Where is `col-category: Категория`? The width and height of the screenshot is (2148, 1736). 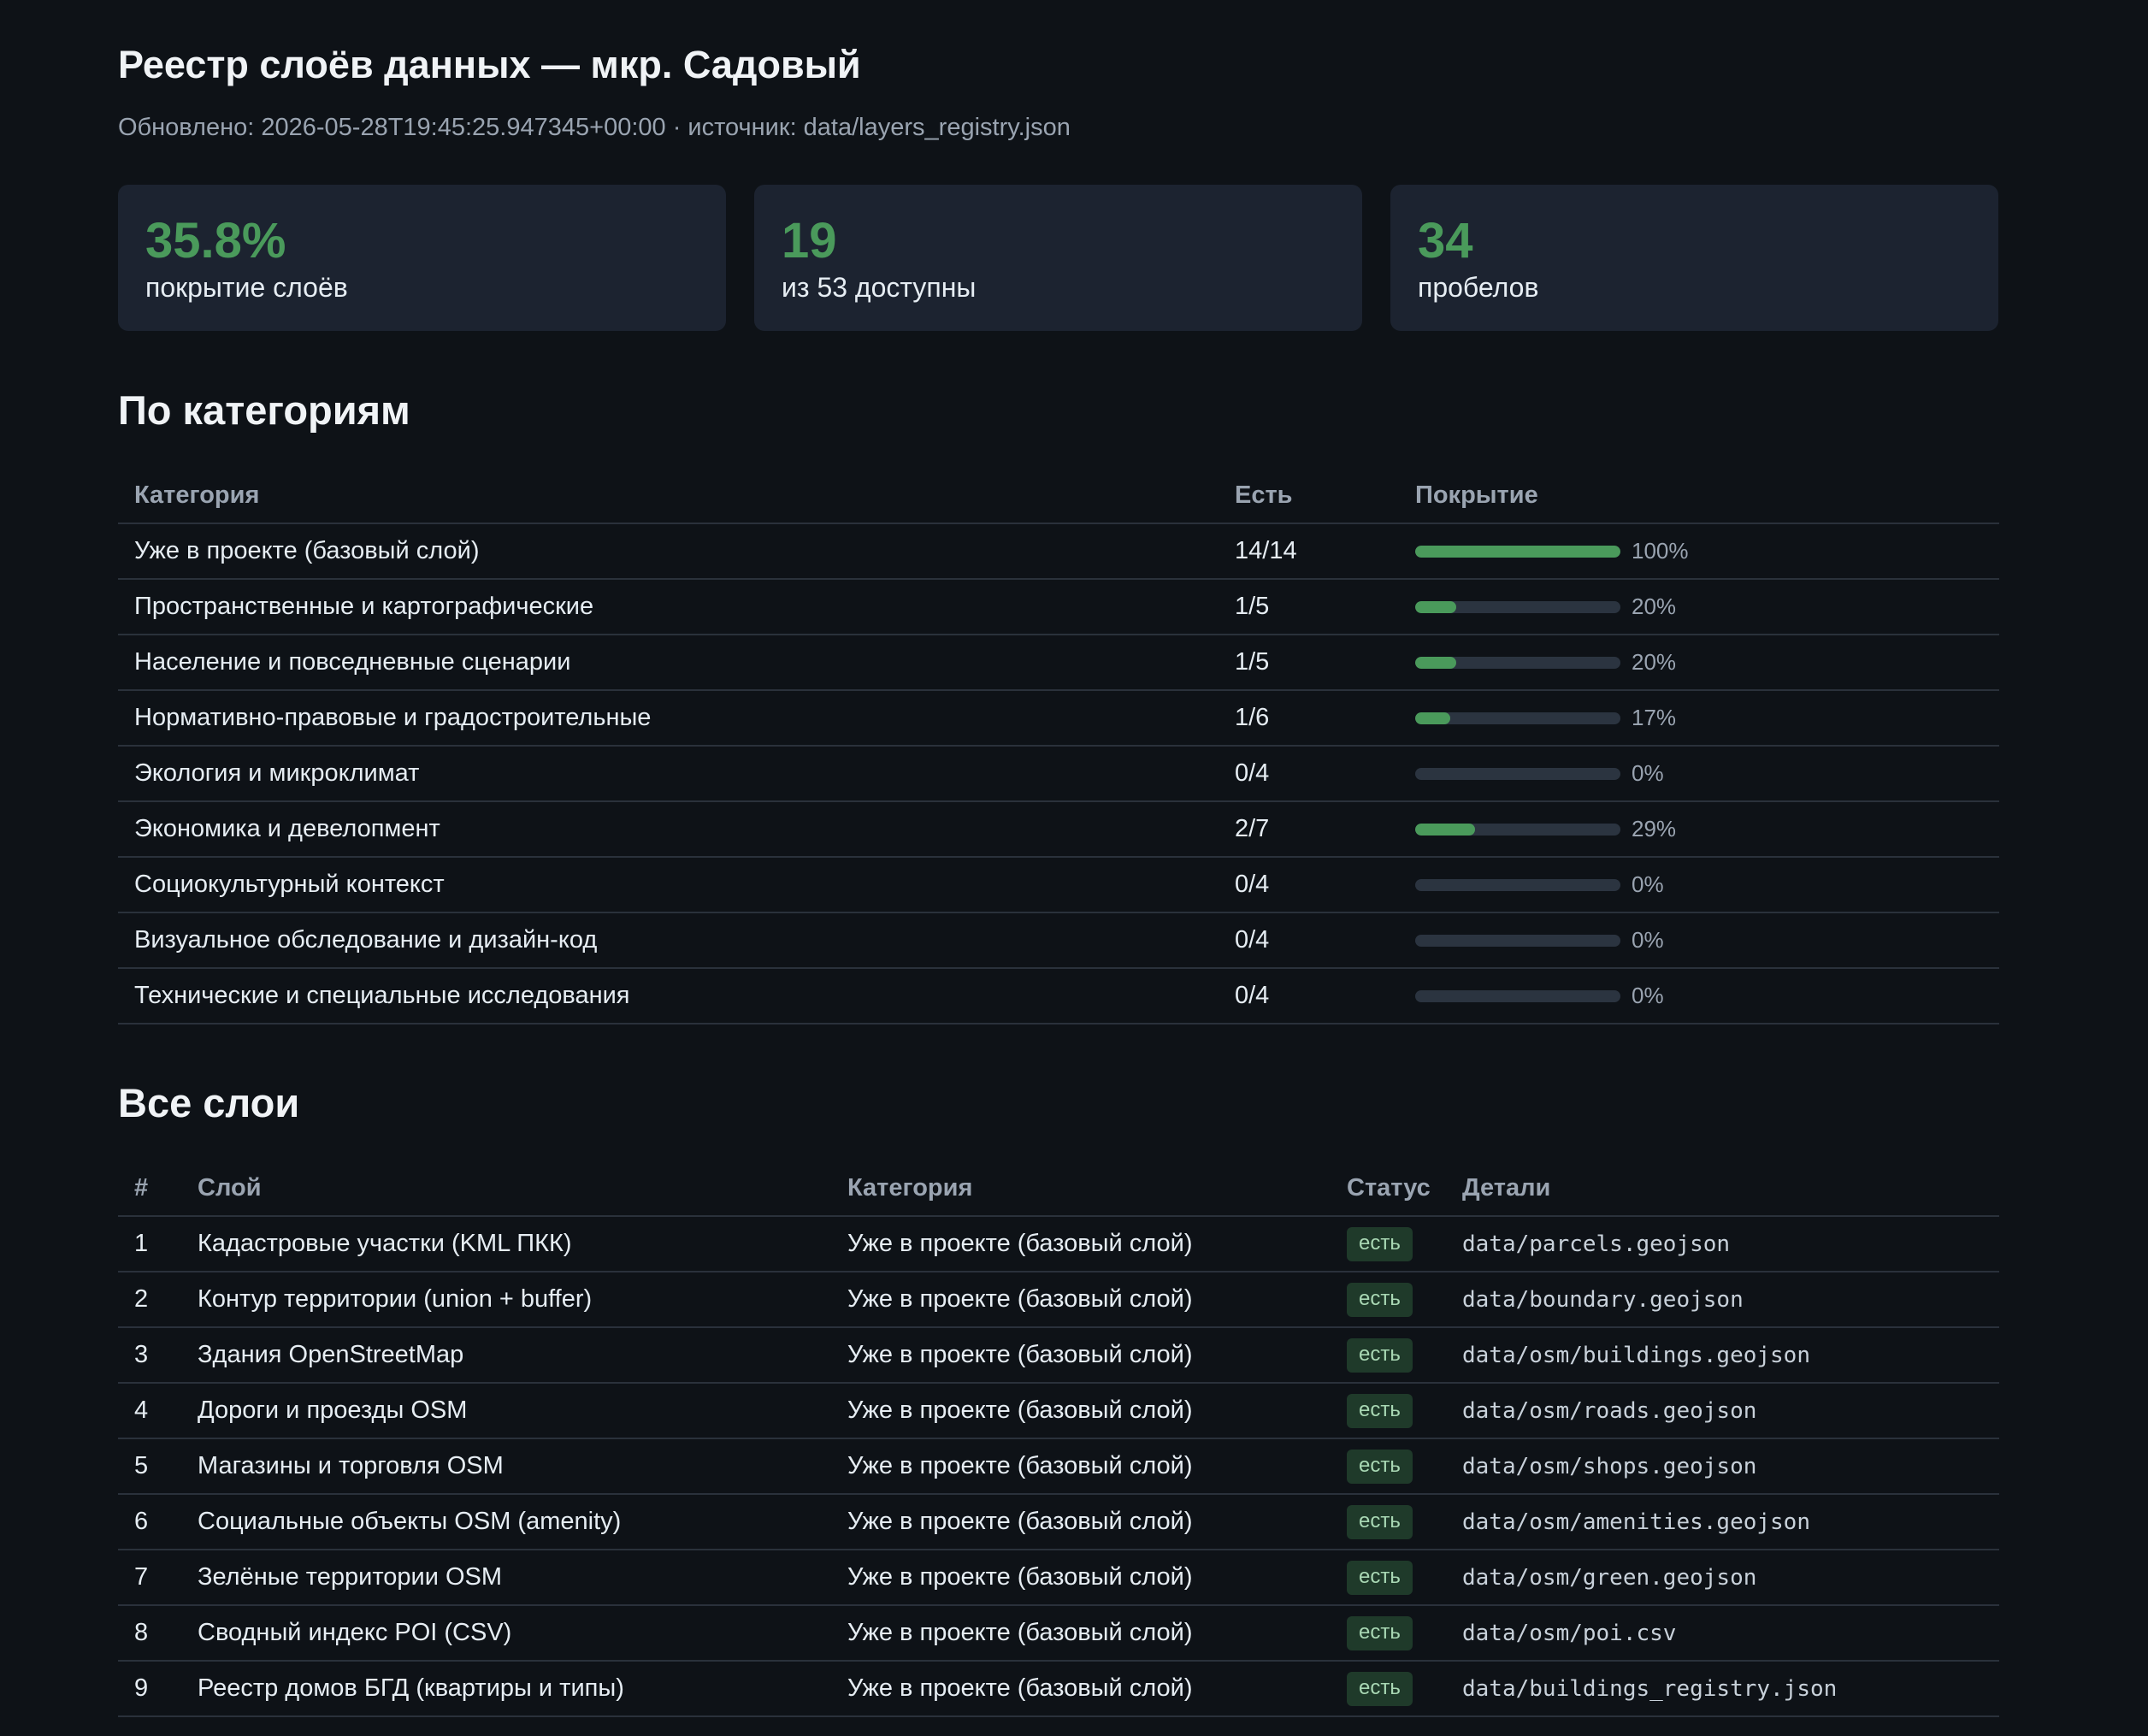
col-category: Категория is located at coordinates (669, 497).